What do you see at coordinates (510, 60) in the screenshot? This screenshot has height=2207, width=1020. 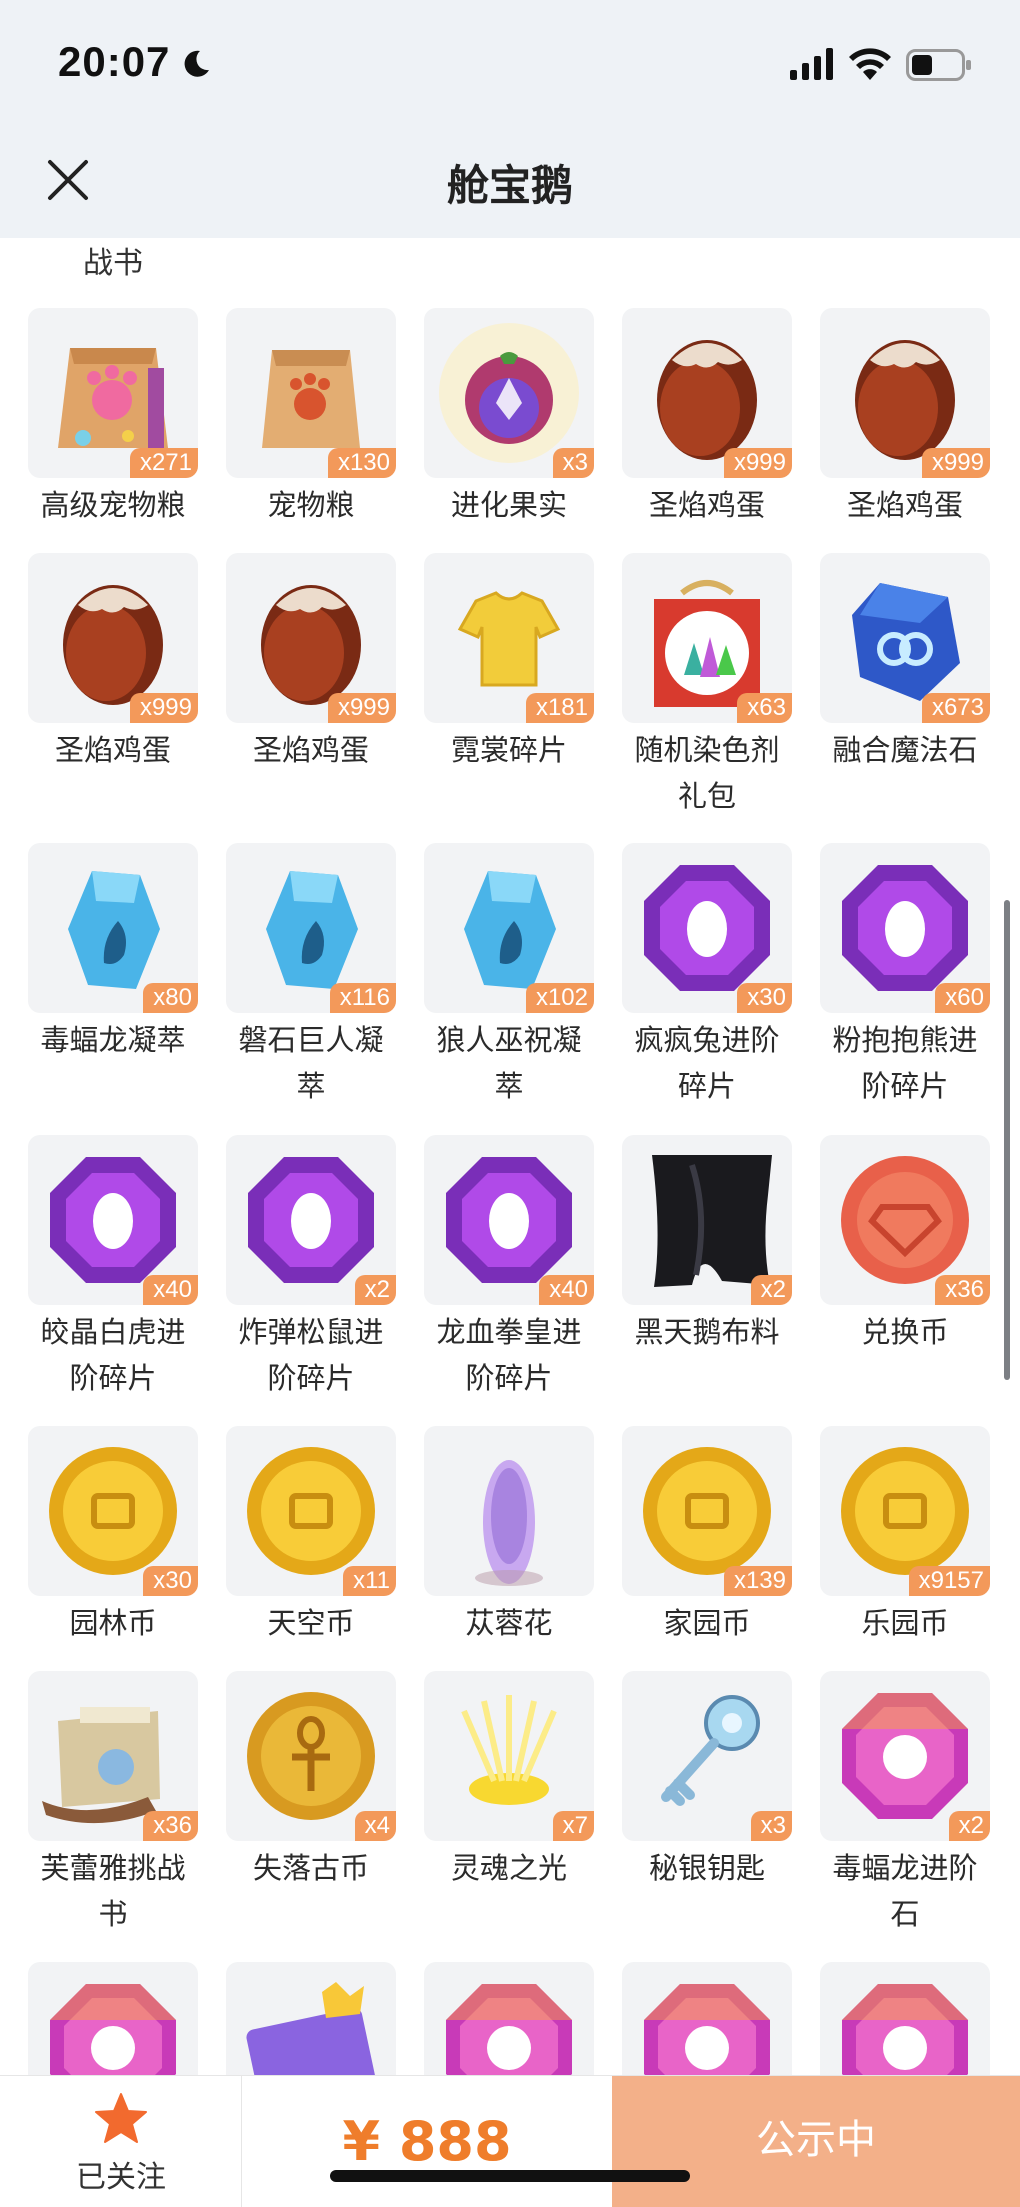 I see `status-bar: 20:07` at bounding box center [510, 60].